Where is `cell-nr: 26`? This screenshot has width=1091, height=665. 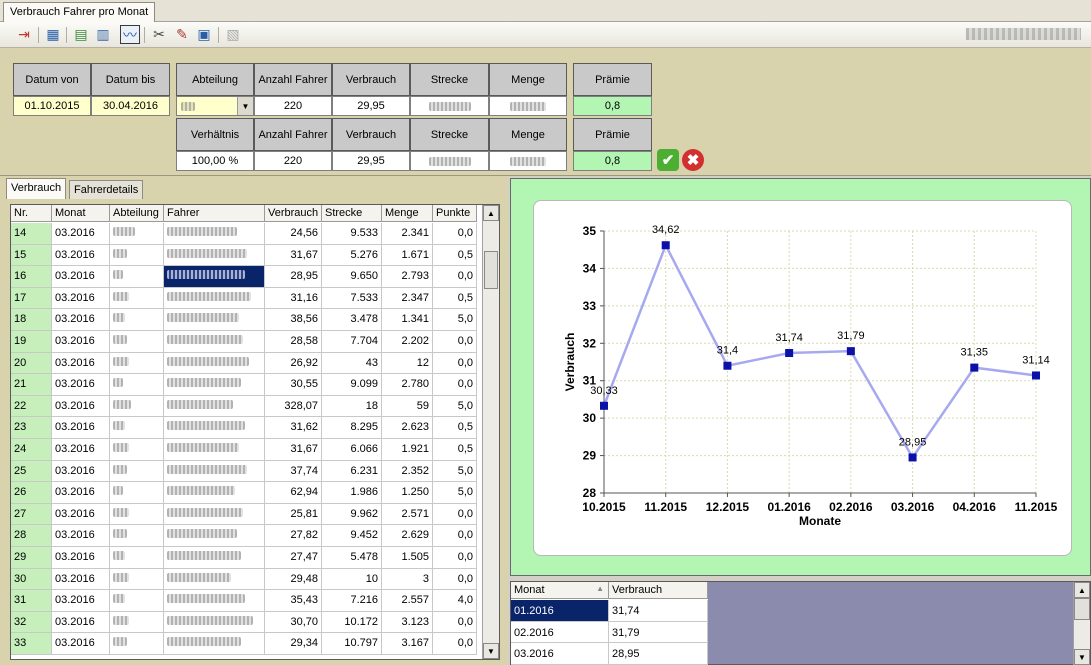 cell-nr: 26 is located at coordinates (31, 493).